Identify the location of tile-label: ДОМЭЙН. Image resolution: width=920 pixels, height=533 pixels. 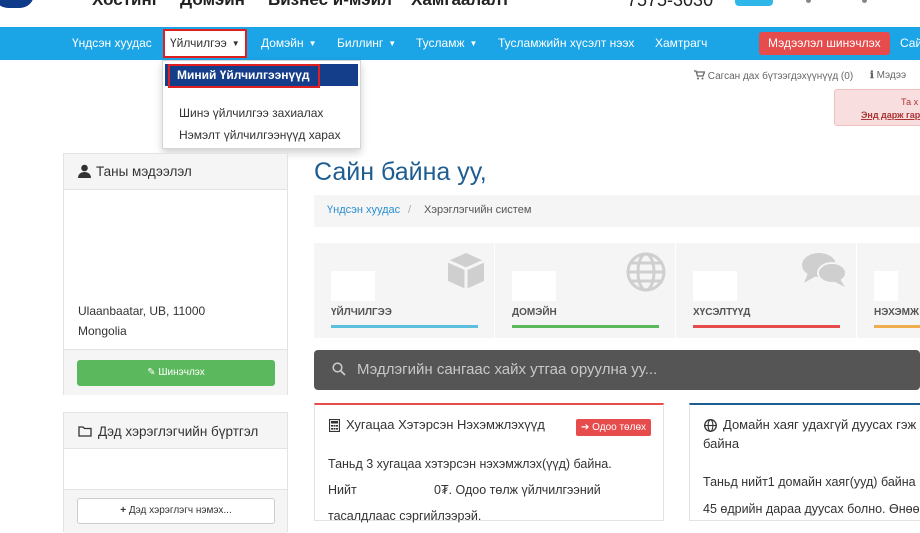
(534, 312).